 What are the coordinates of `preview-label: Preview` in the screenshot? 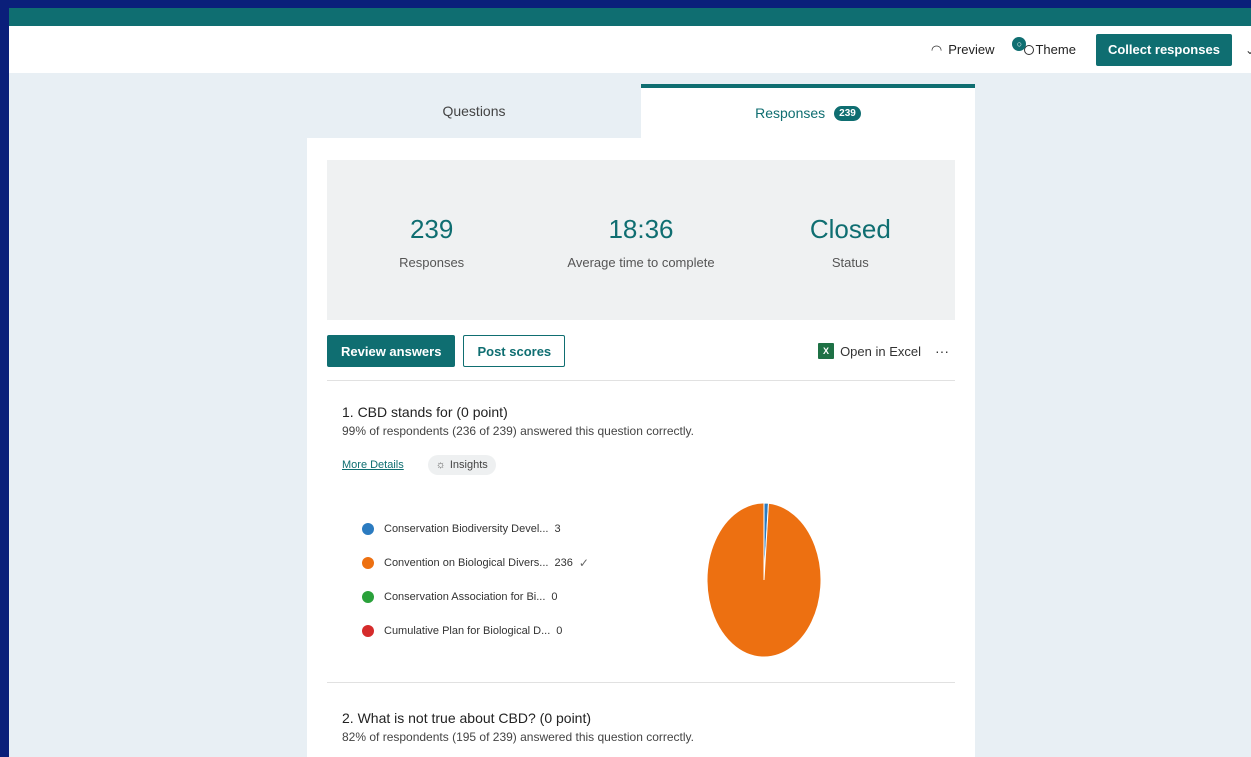 It's located at (971, 49).